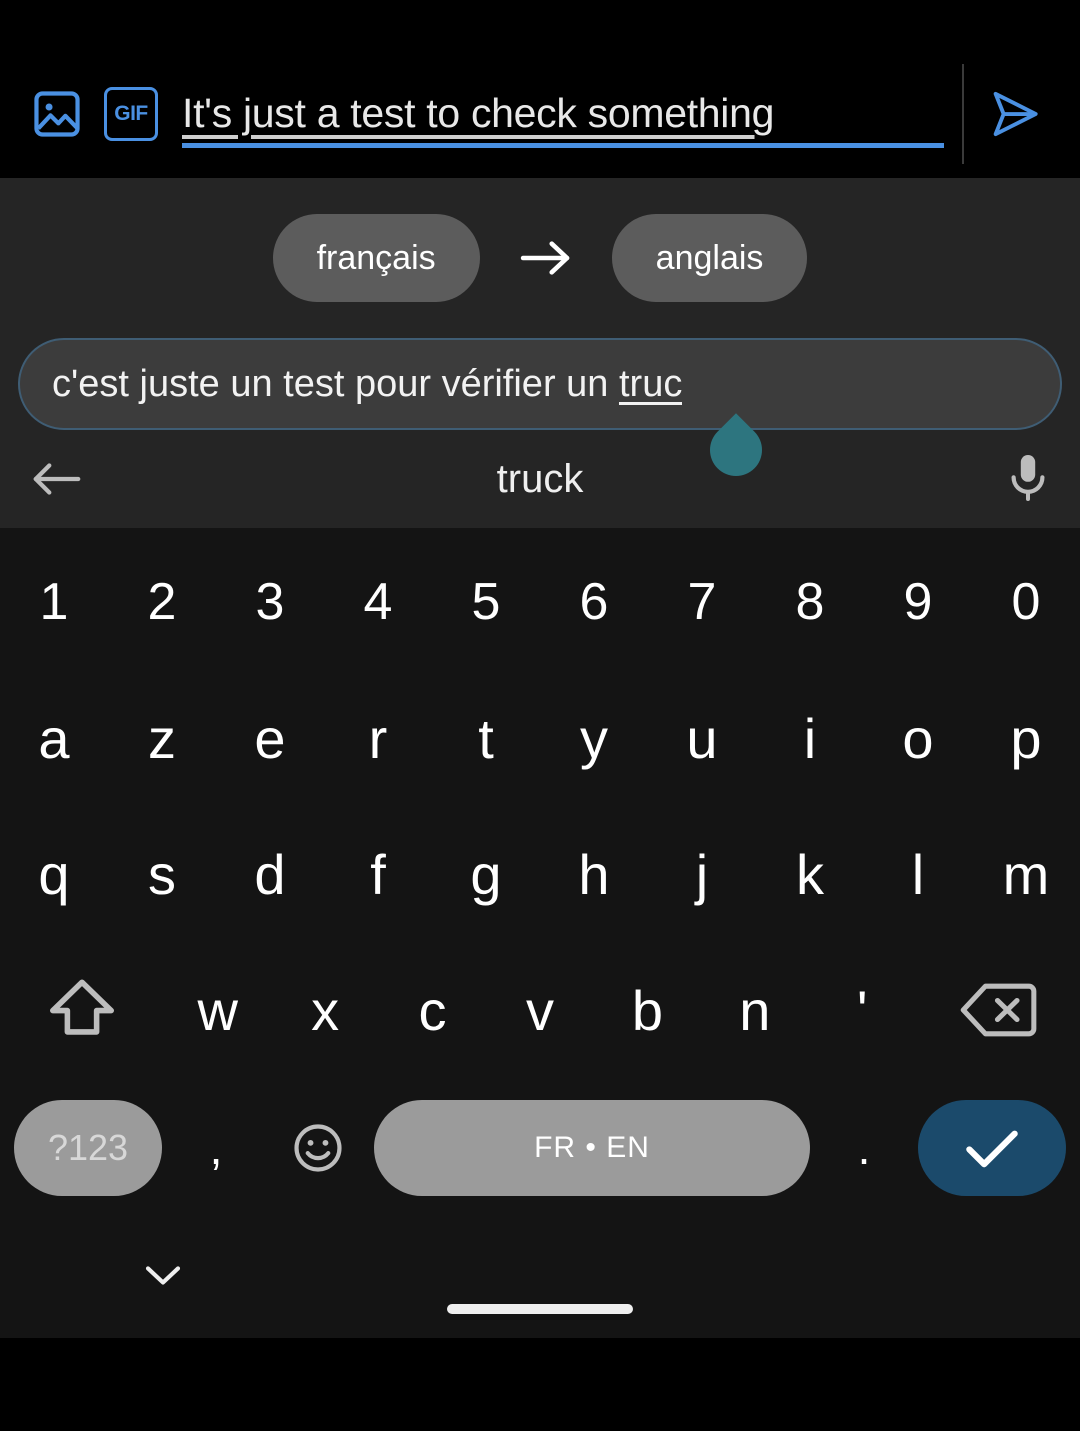 This screenshot has width=1080, height=1431. Describe the element at coordinates (810, 874) in the screenshot. I see `key-k: k` at that location.